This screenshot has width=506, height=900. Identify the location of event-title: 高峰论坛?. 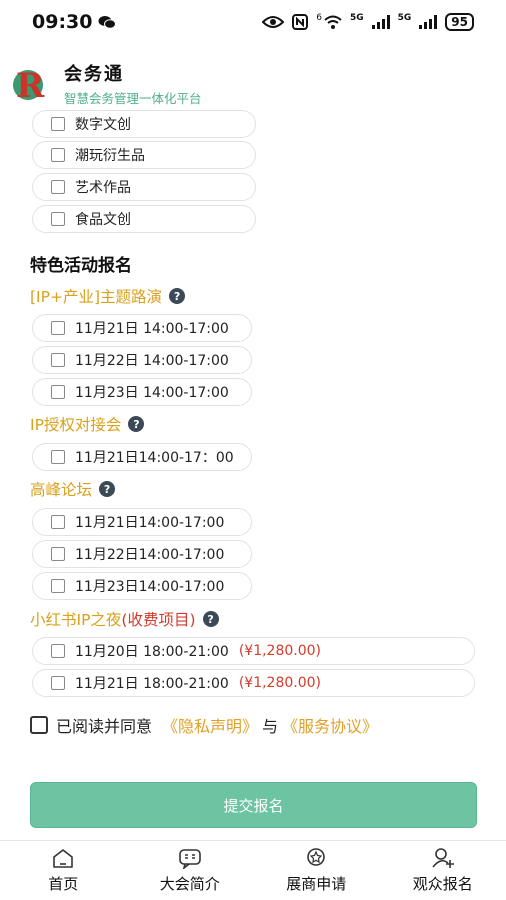
(73, 489).